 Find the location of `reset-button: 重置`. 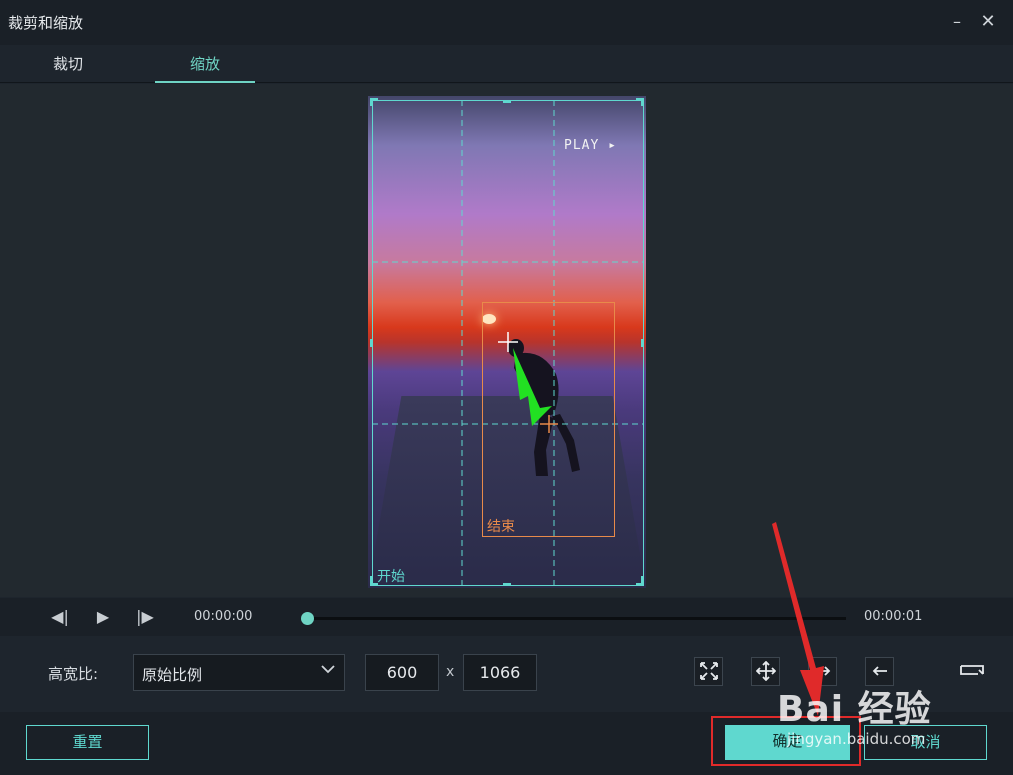

reset-button: 重置 is located at coordinates (87, 742).